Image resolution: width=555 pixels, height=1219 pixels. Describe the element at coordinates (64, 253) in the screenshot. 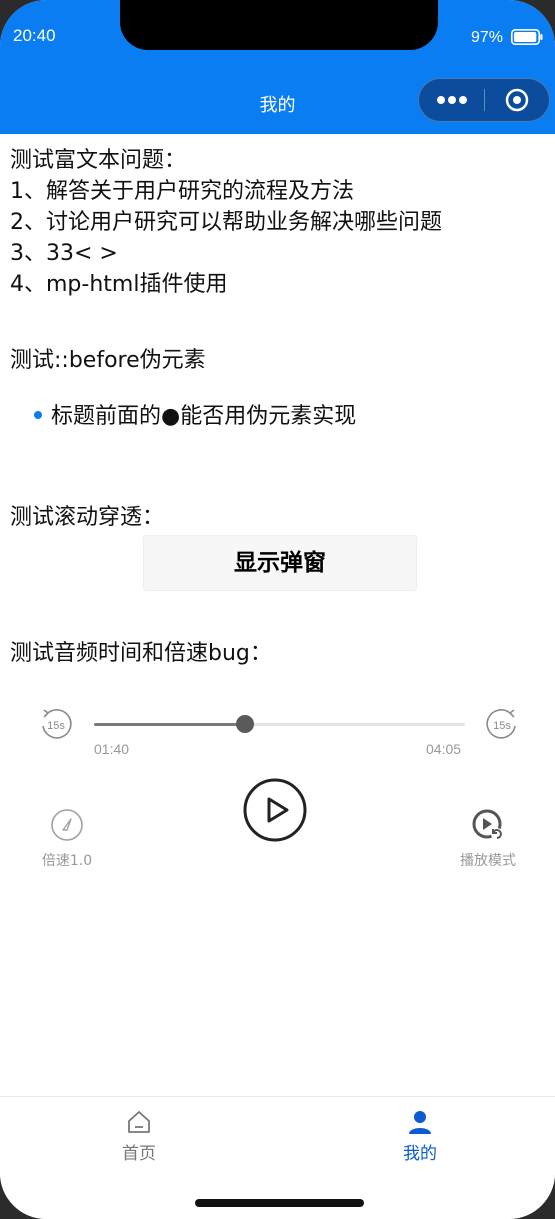

I see `rich-text-item: 3、33< >` at that location.